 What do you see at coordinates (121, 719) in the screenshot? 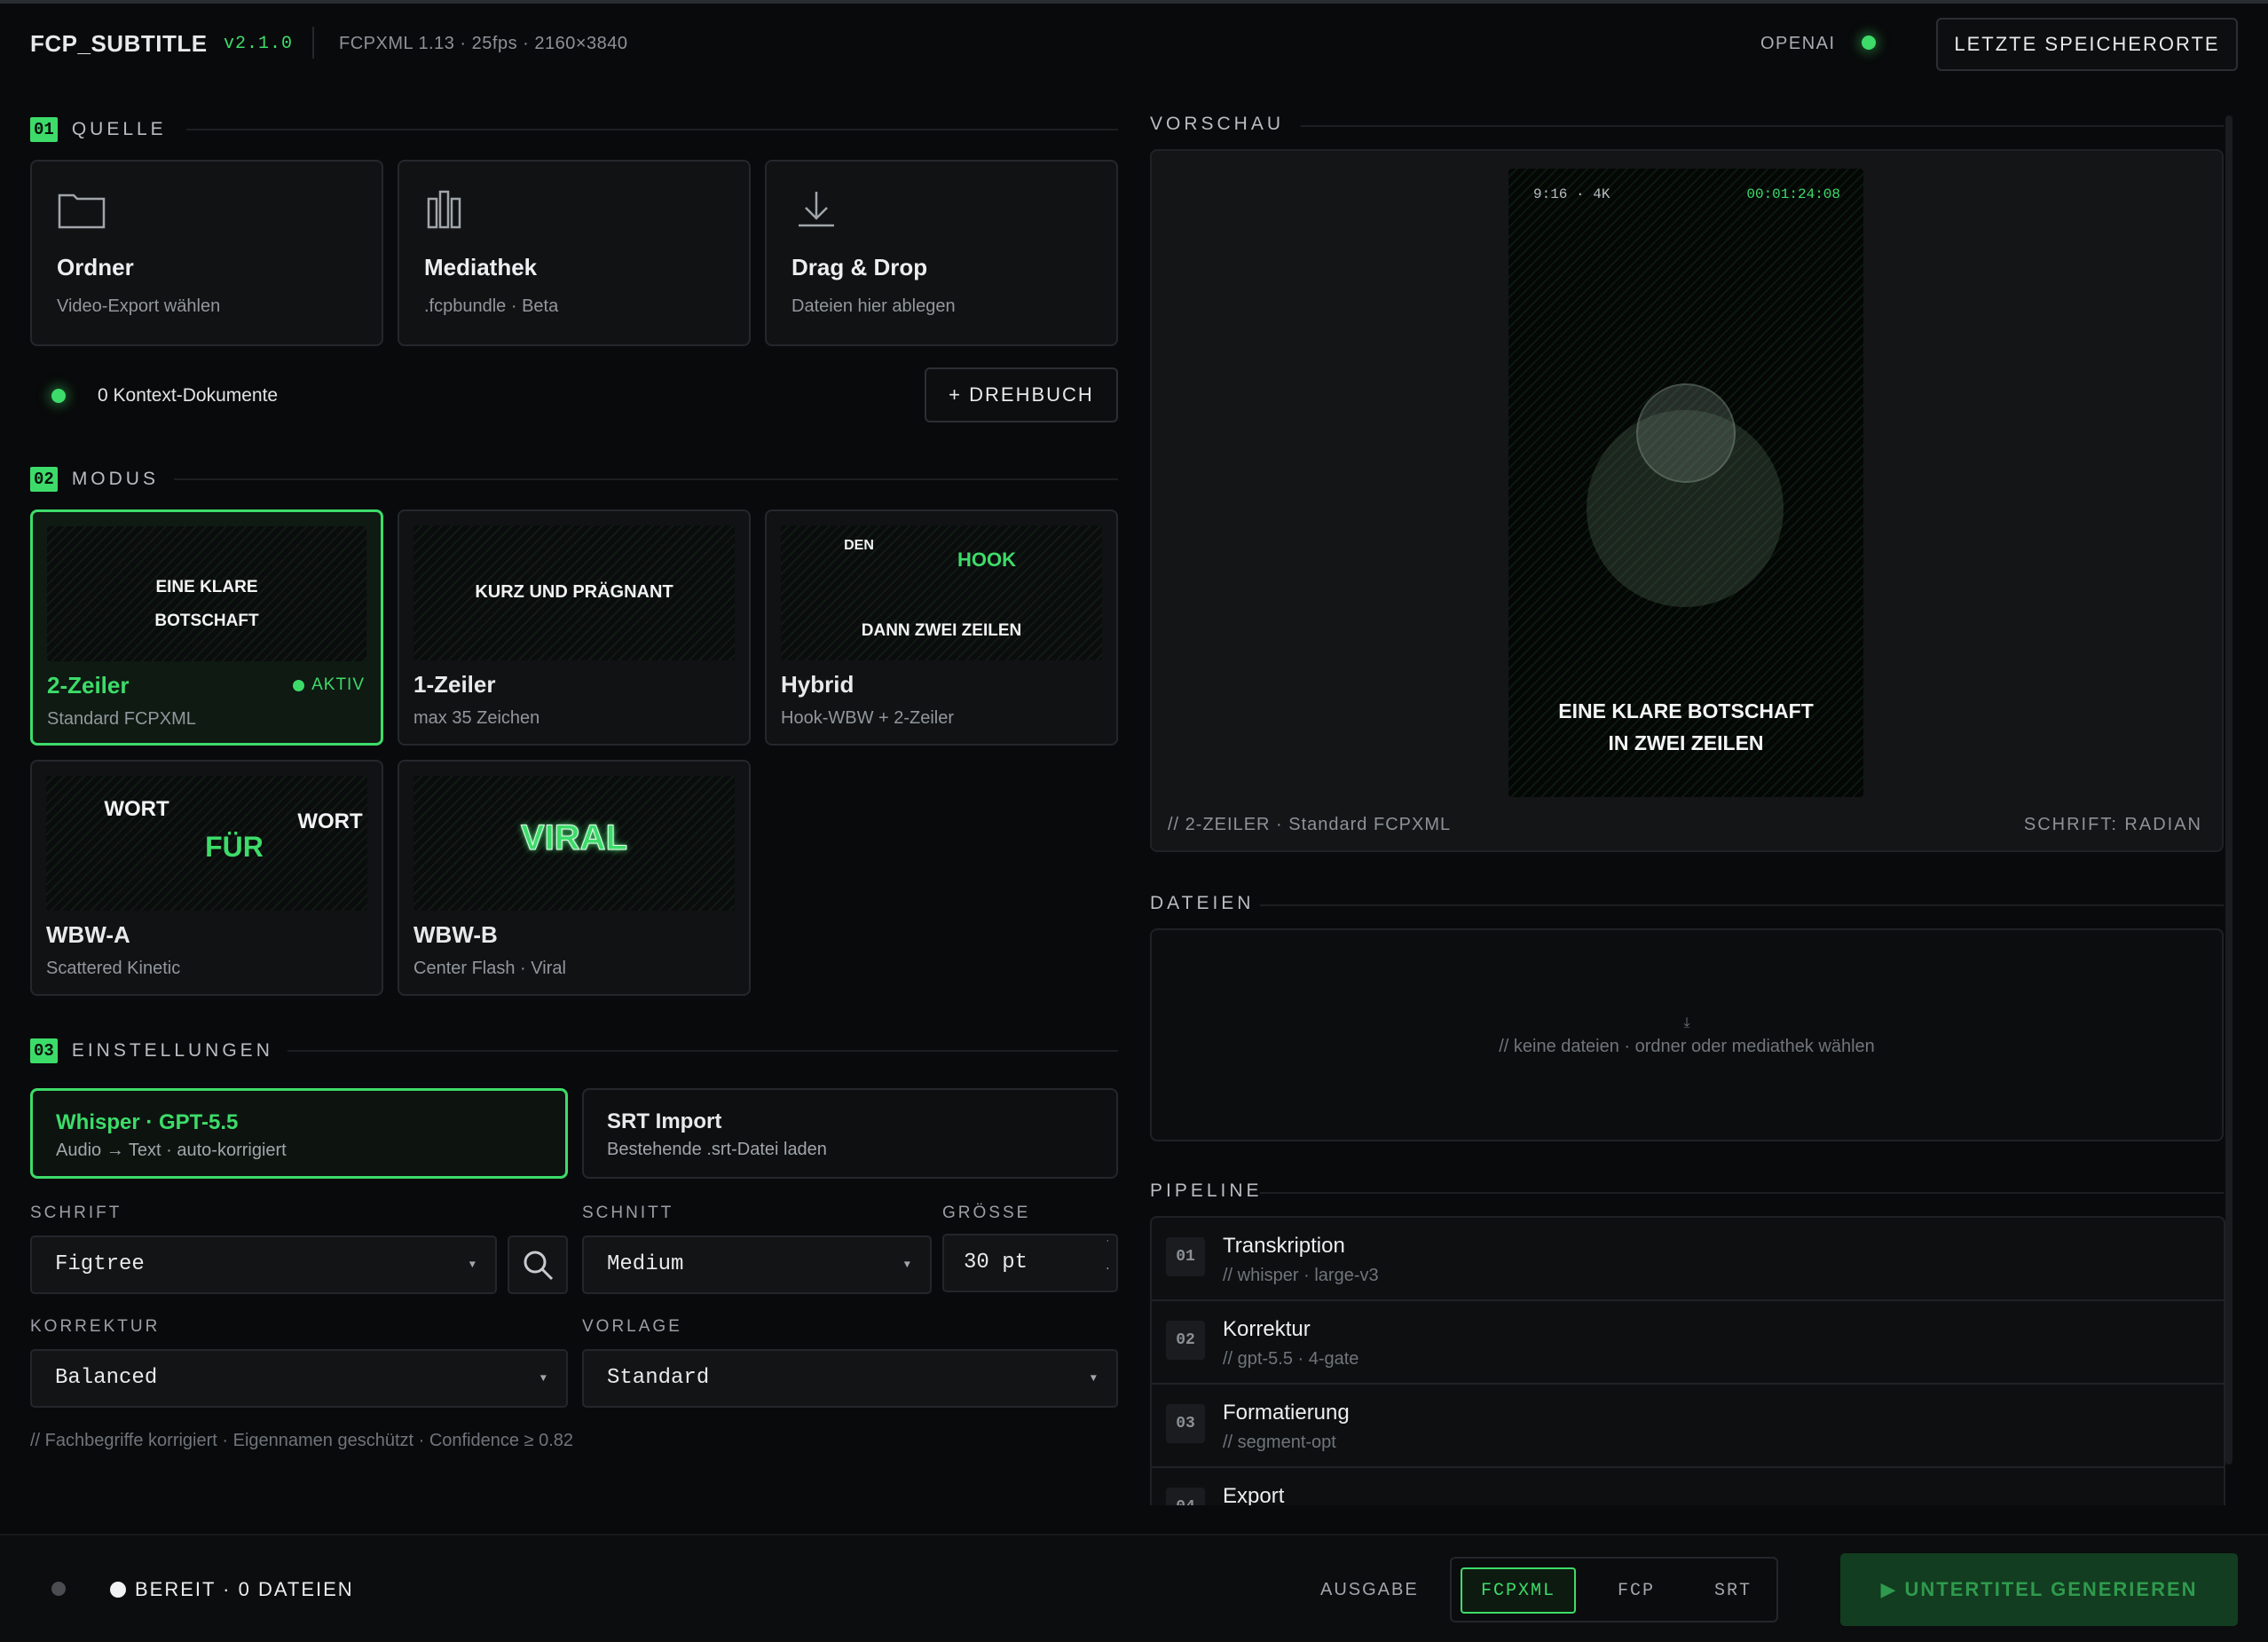
I see `mode-subtitle: Standard FCPXML` at bounding box center [121, 719].